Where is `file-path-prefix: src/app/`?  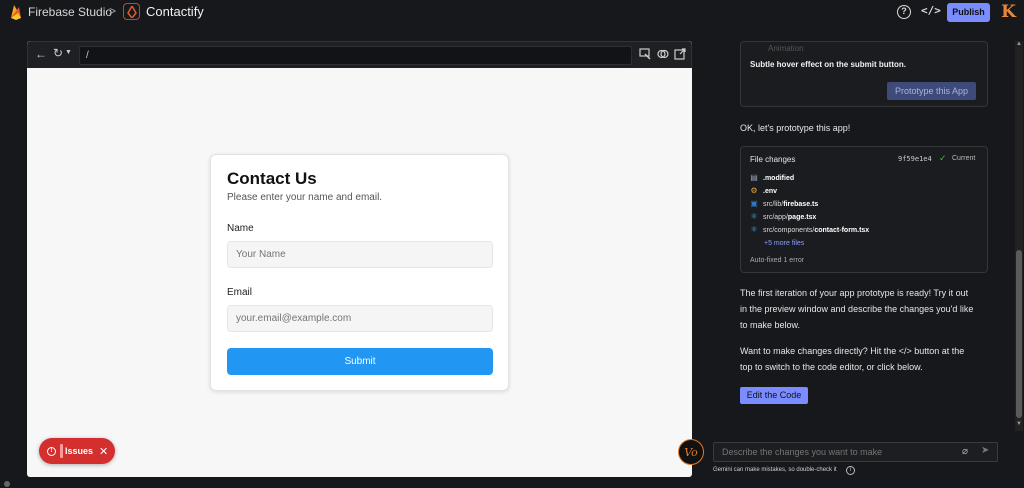 file-path-prefix: src/app/ is located at coordinates (775, 217).